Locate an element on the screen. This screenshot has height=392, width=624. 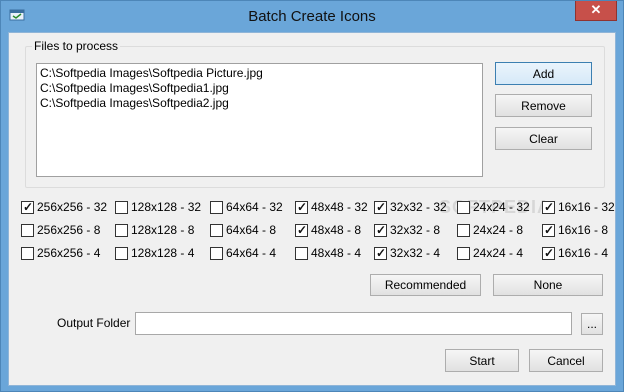
format-checkbox-label: 64x64 - 4 is located at coordinates (251, 253).